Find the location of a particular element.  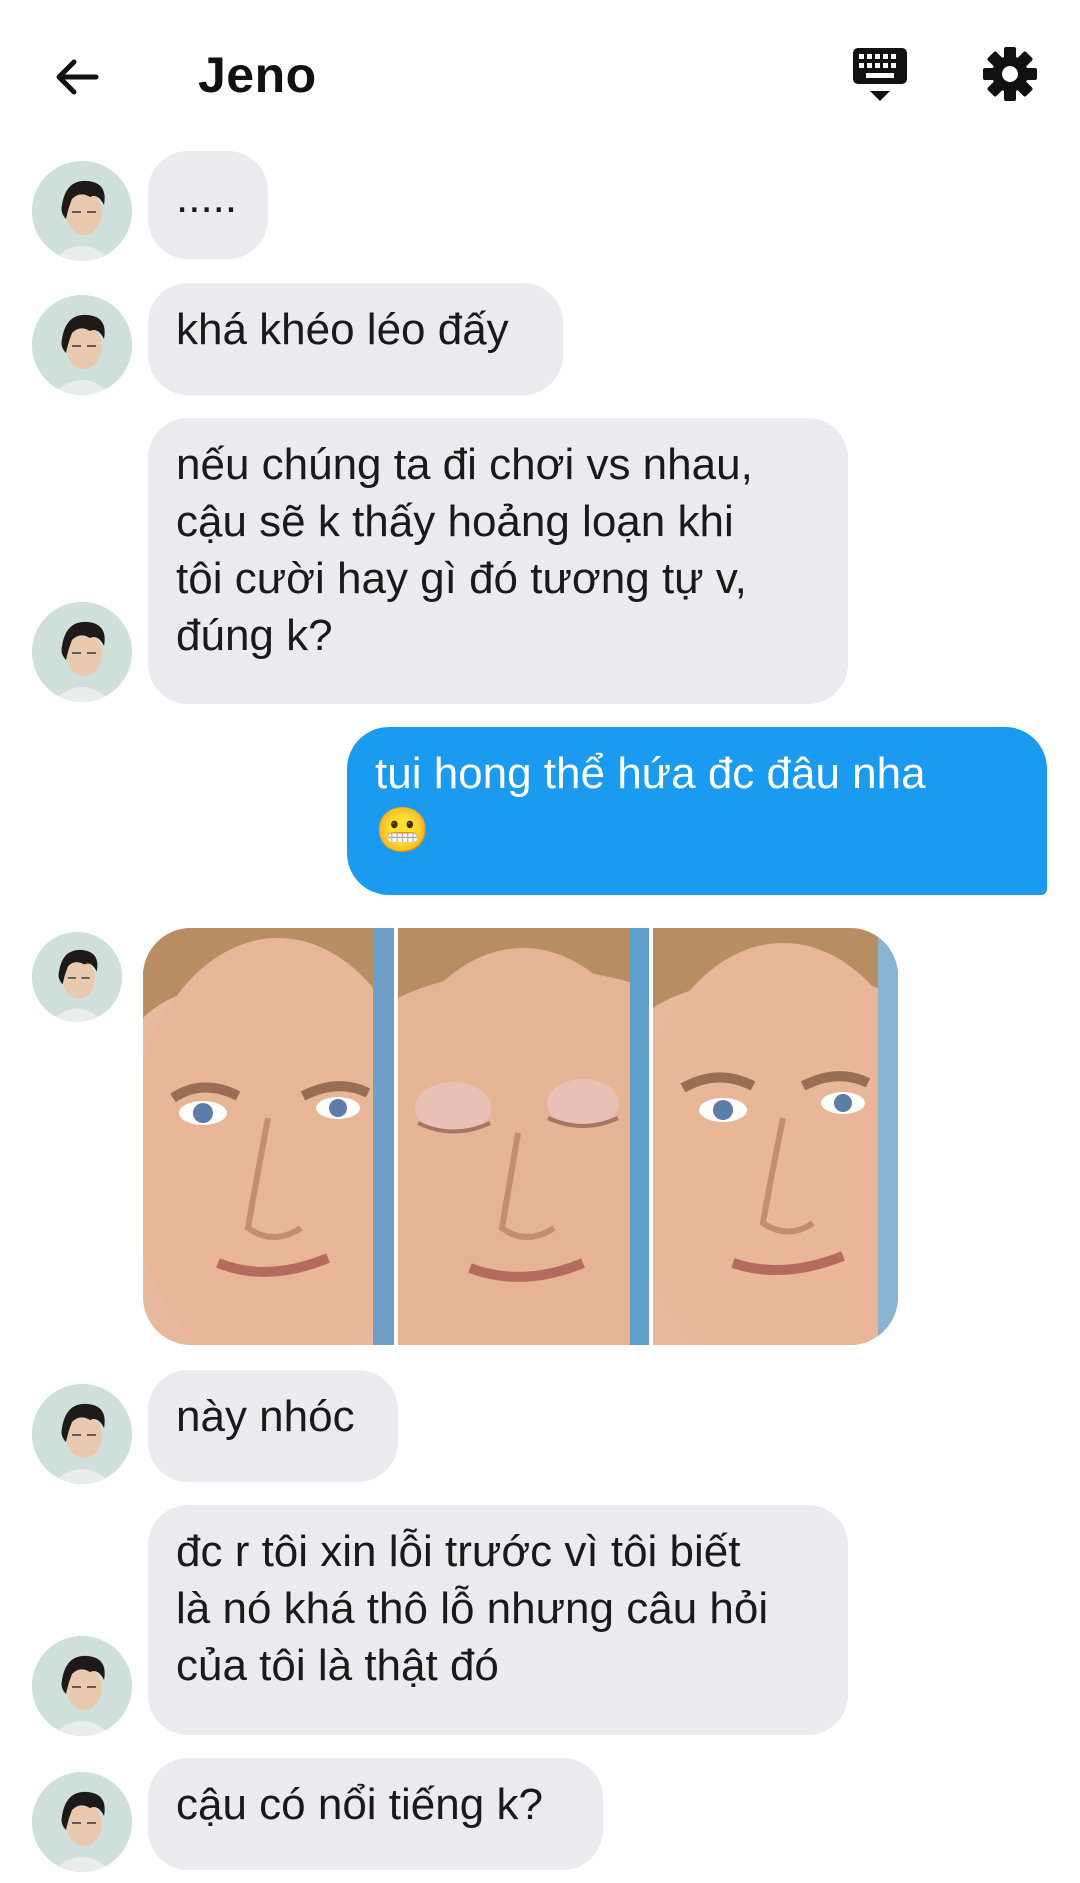

message-bubble-incoming: này nhóc is located at coordinates (273, 1426).